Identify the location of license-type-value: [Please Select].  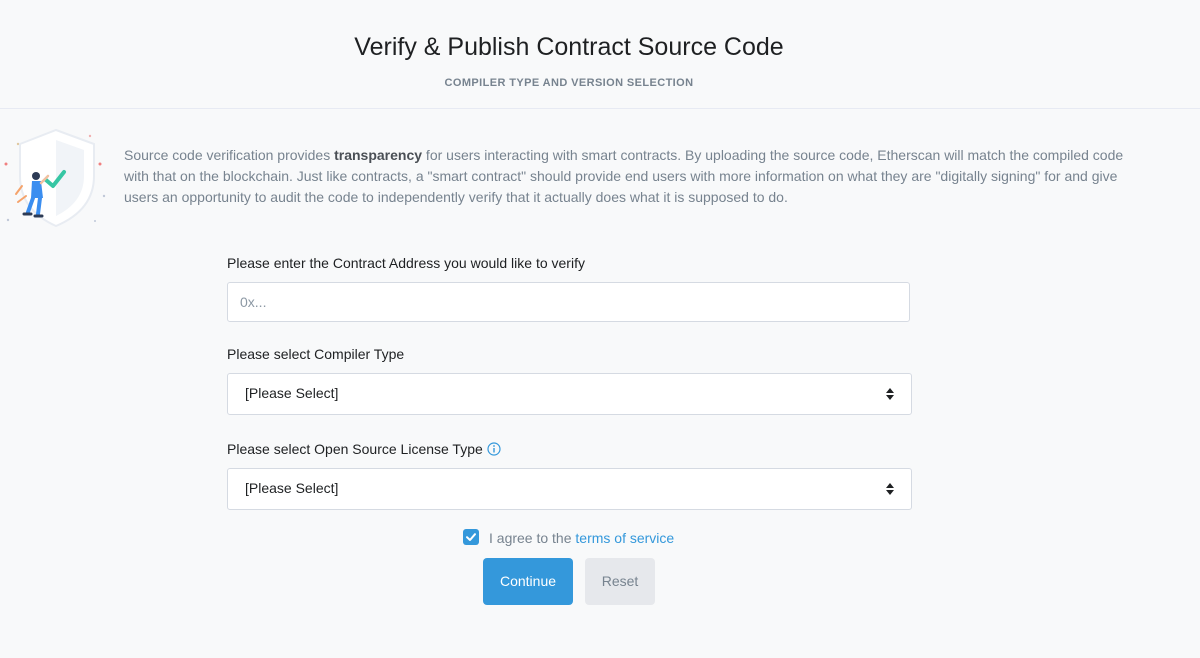
(292, 488).